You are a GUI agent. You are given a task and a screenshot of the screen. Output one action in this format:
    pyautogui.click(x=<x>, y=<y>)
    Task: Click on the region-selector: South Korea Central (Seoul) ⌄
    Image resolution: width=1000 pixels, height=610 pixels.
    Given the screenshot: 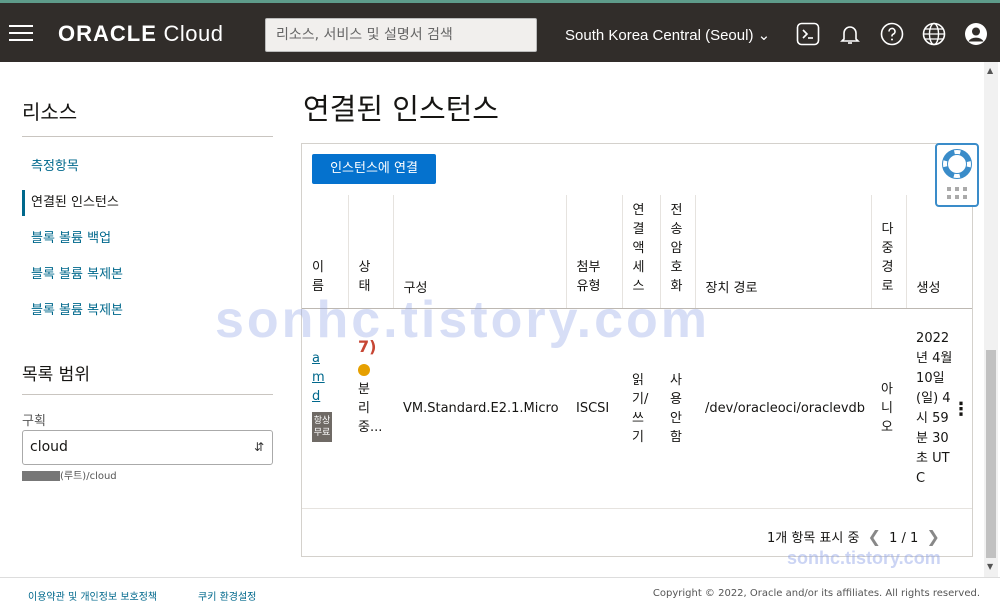 What is the action you would take?
    pyautogui.click(x=667, y=35)
    